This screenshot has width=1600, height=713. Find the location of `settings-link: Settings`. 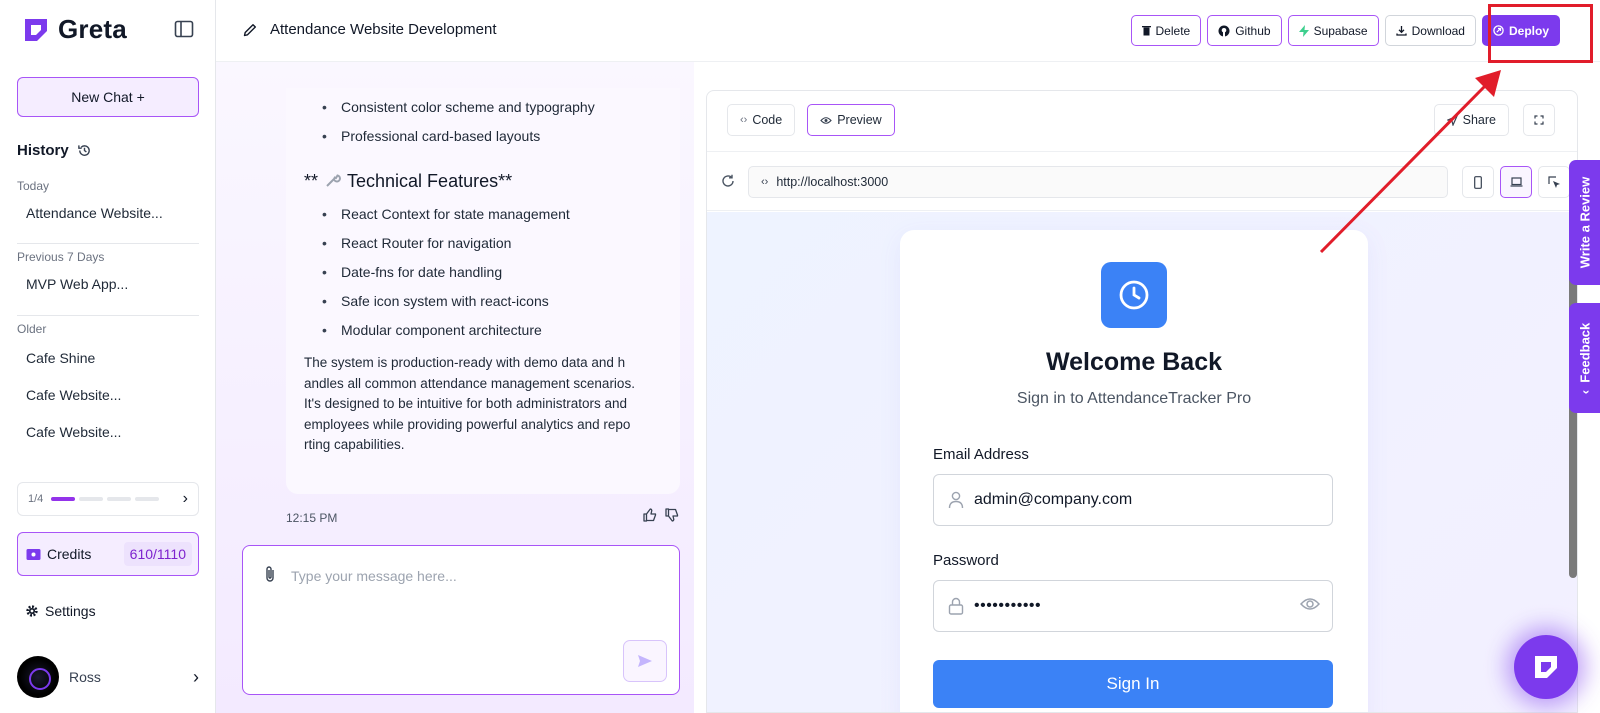

settings-link: Settings is located at coordinates (60, 611).